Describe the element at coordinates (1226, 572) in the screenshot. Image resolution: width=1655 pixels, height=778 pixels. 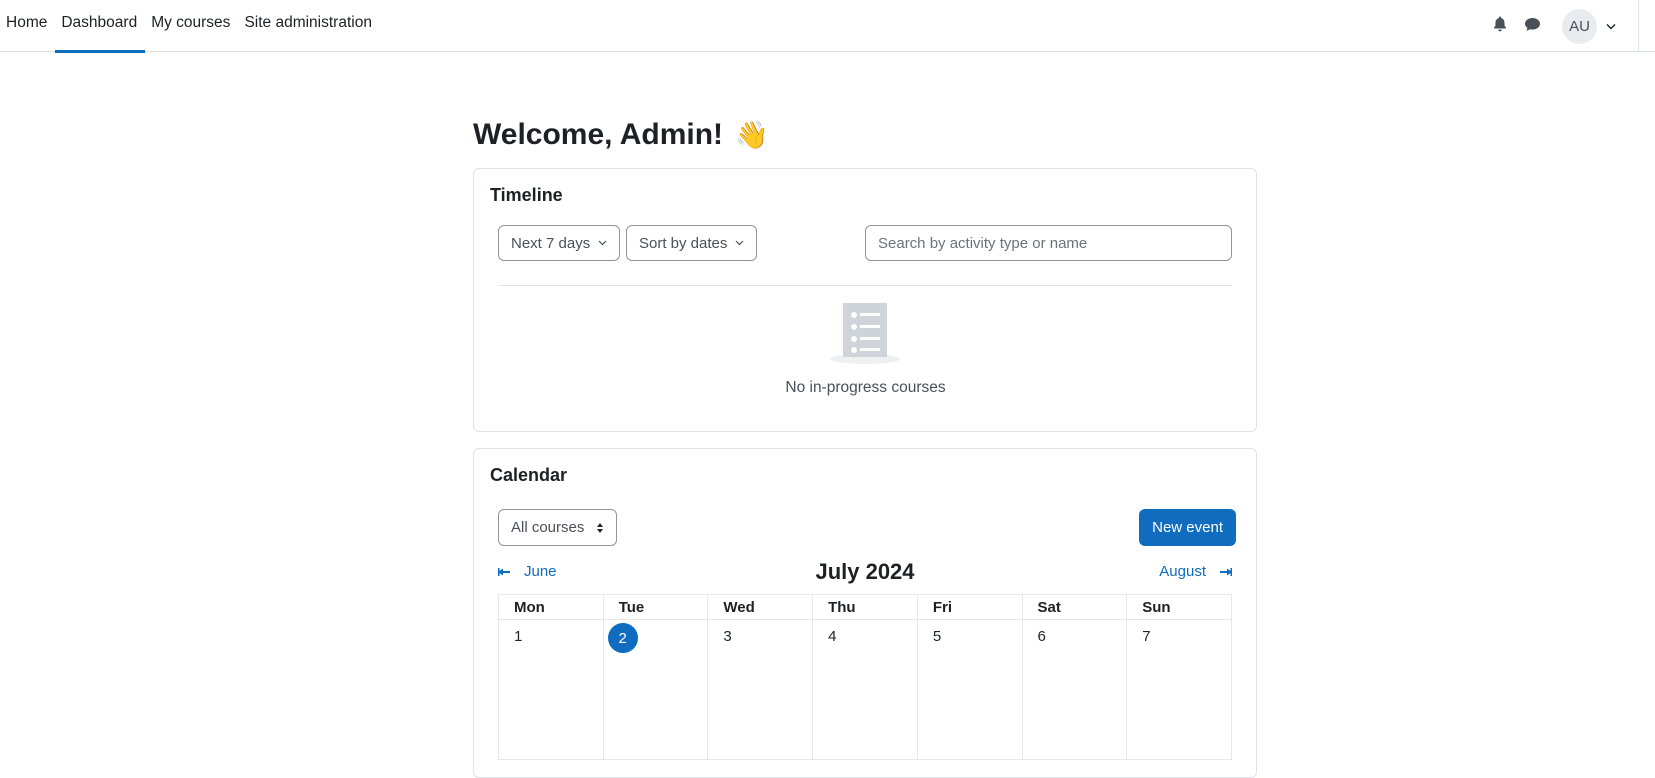
I see `arrow-right-icon` at that location.